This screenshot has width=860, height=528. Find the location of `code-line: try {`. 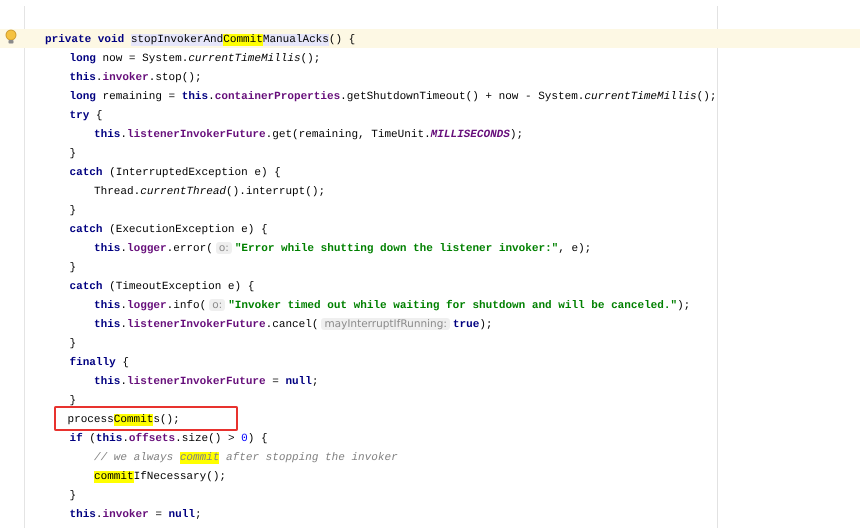

code-line: try { is located at coordinates (86, 116).